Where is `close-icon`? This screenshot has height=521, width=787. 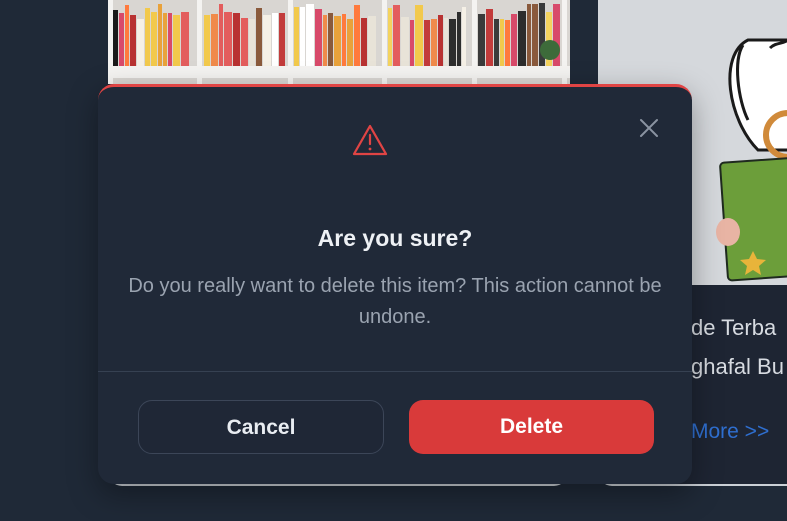 close-icon is located at coordinates (649, 128).